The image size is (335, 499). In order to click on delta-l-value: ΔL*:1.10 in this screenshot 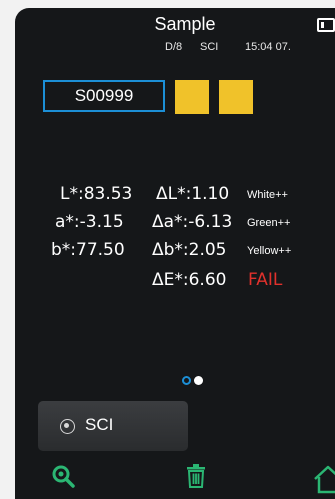, I will do `click(193, 194)`.